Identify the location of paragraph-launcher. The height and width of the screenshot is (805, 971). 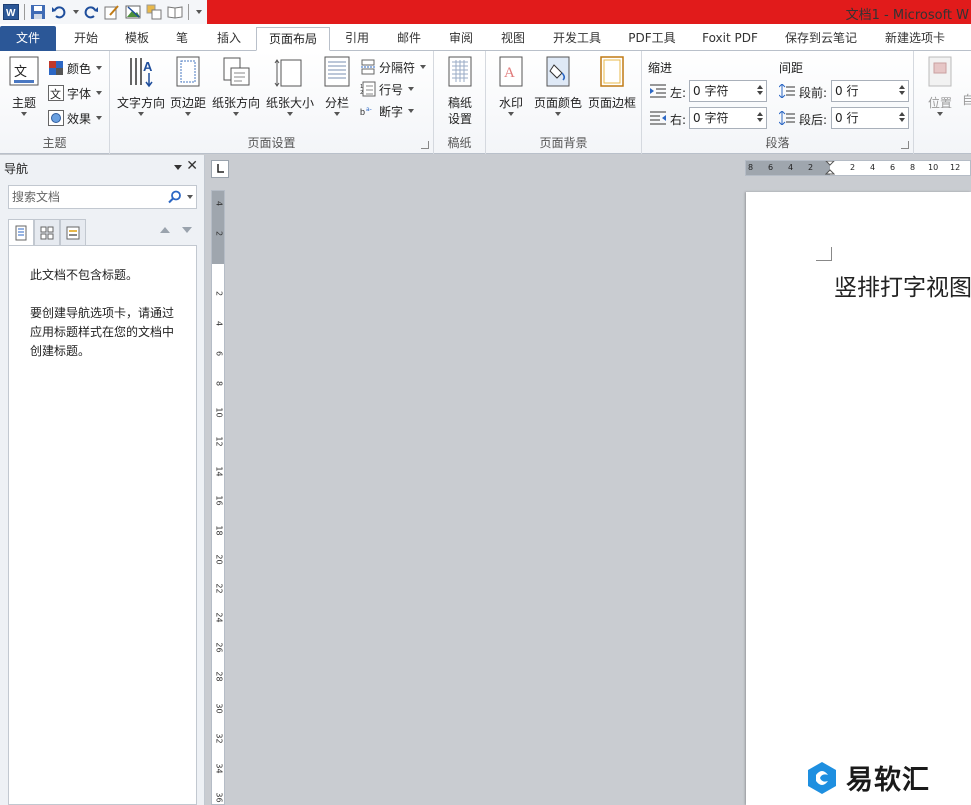
(905, 145).